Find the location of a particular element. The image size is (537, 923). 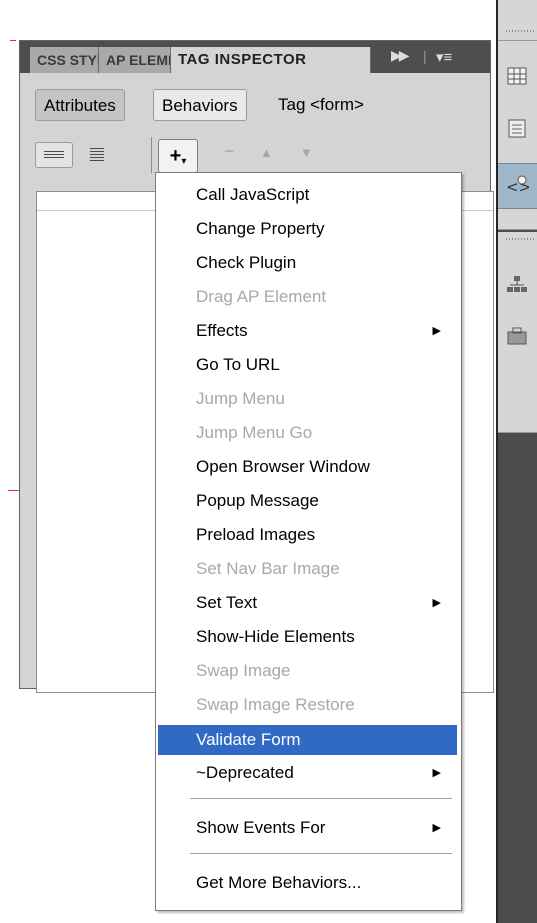

side-panel-strip: <> is located at coordinates (516, 461).